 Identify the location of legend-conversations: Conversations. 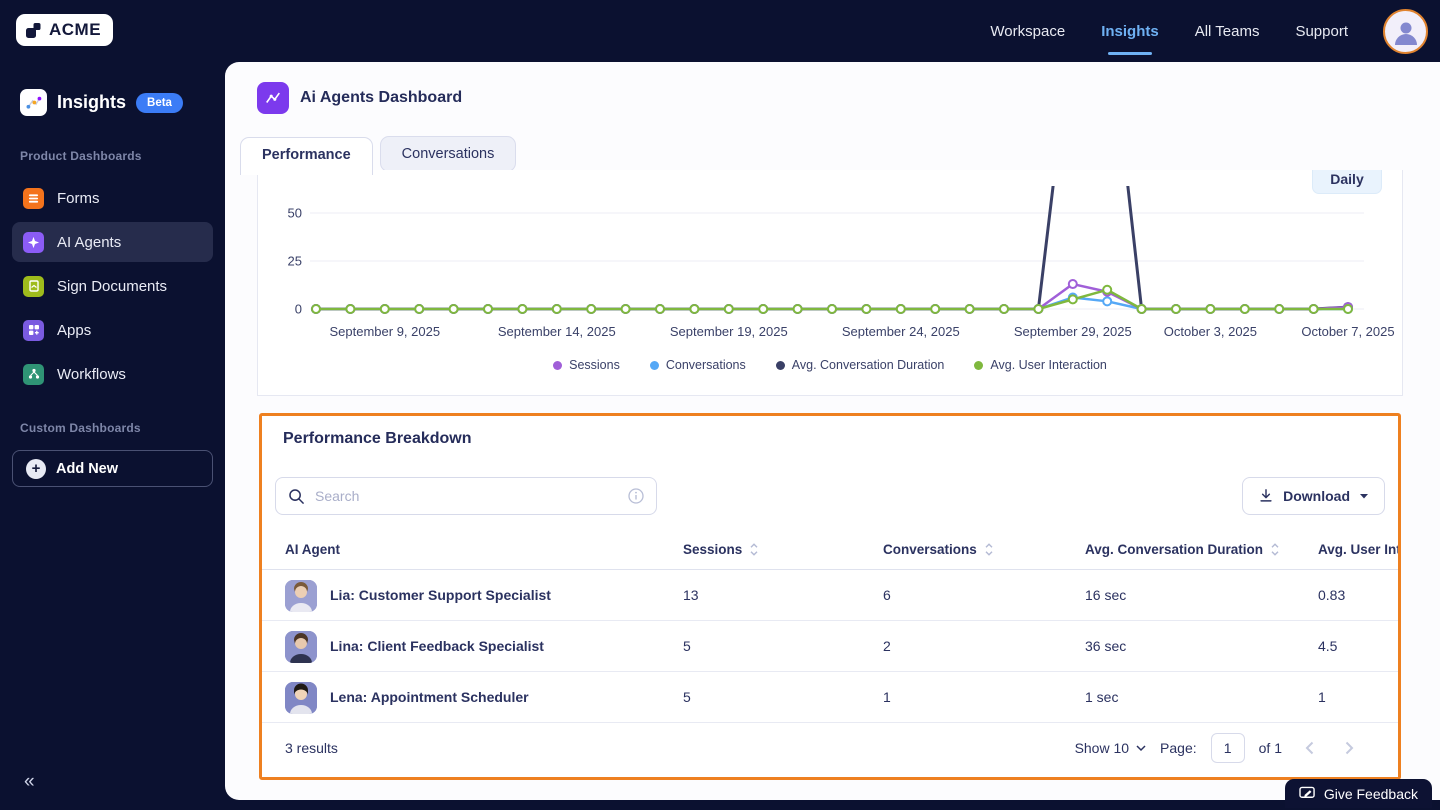
(697, 365).